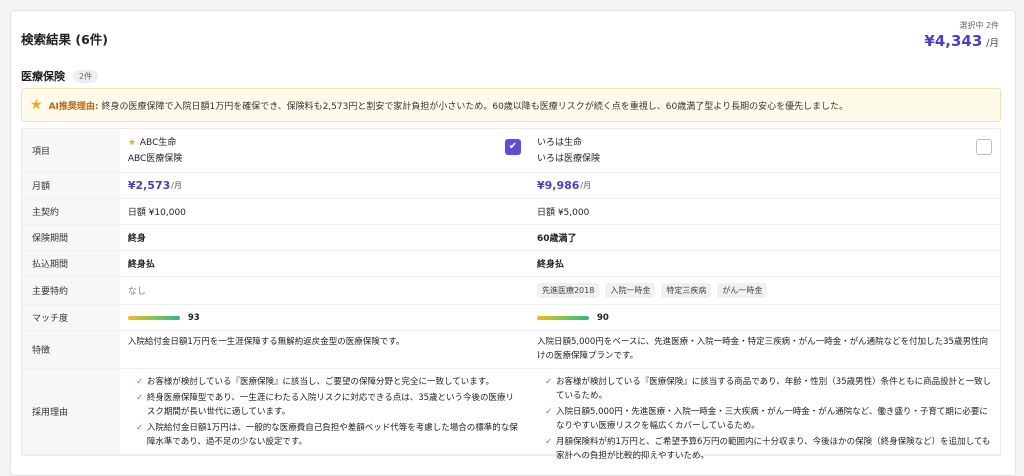 This screenshot has width=1024, height=476. I want to click on row-label-match: マッチ度, so click(71, 317).